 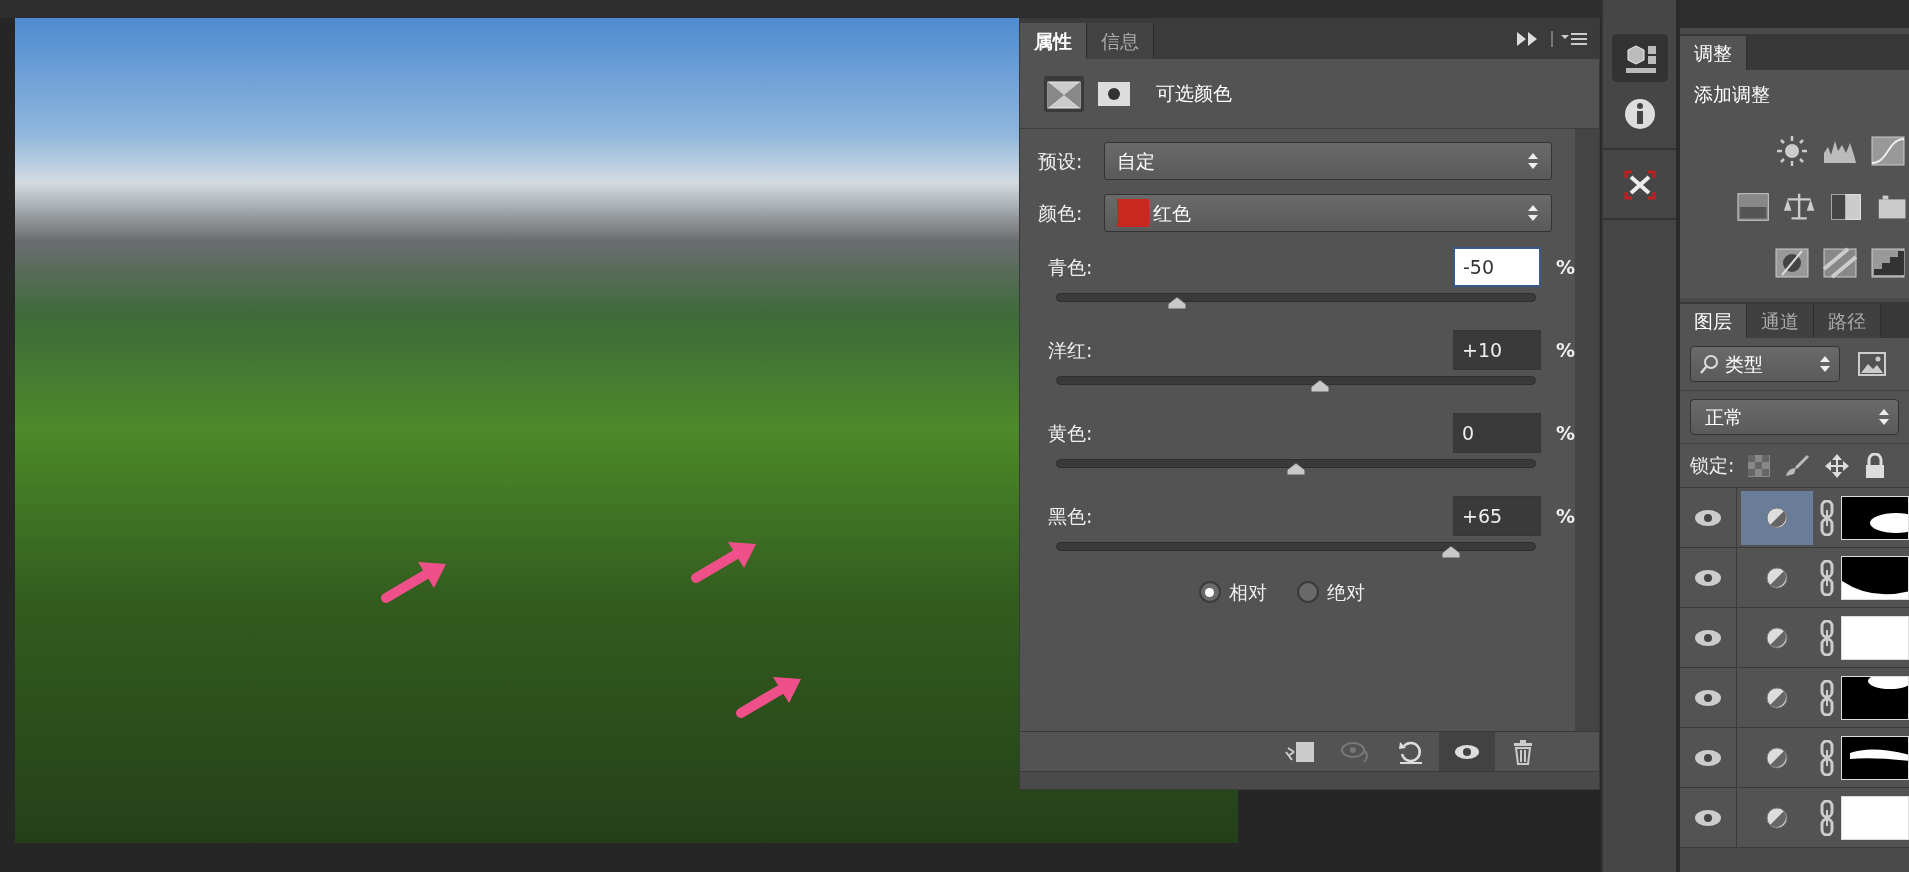 I want to click on slider-label: 黄色:, so click(x=1071, y=433).